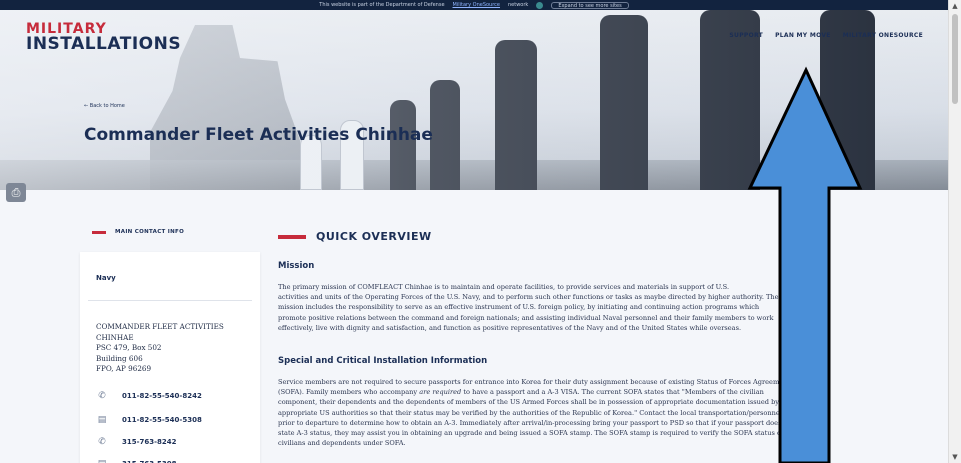 The image size is (961, 463). What do you see at coordinates (162, 396) in the screenshot?
I see `phone-number: 011-82-55-540-8242` at bounding box center [162, 396].